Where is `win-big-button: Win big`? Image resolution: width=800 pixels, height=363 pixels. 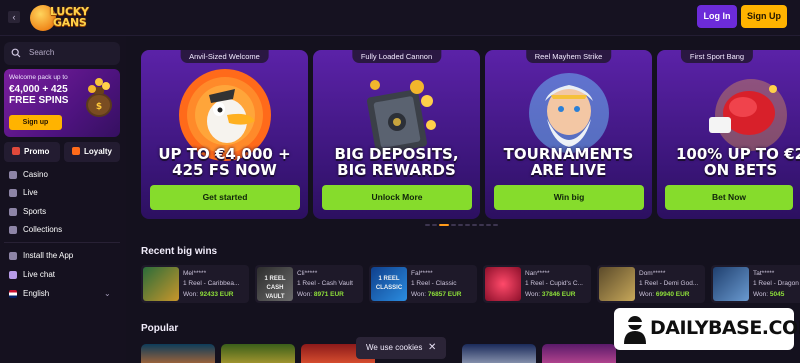 win-big-button: Win big is located at coordinates (569, 197).